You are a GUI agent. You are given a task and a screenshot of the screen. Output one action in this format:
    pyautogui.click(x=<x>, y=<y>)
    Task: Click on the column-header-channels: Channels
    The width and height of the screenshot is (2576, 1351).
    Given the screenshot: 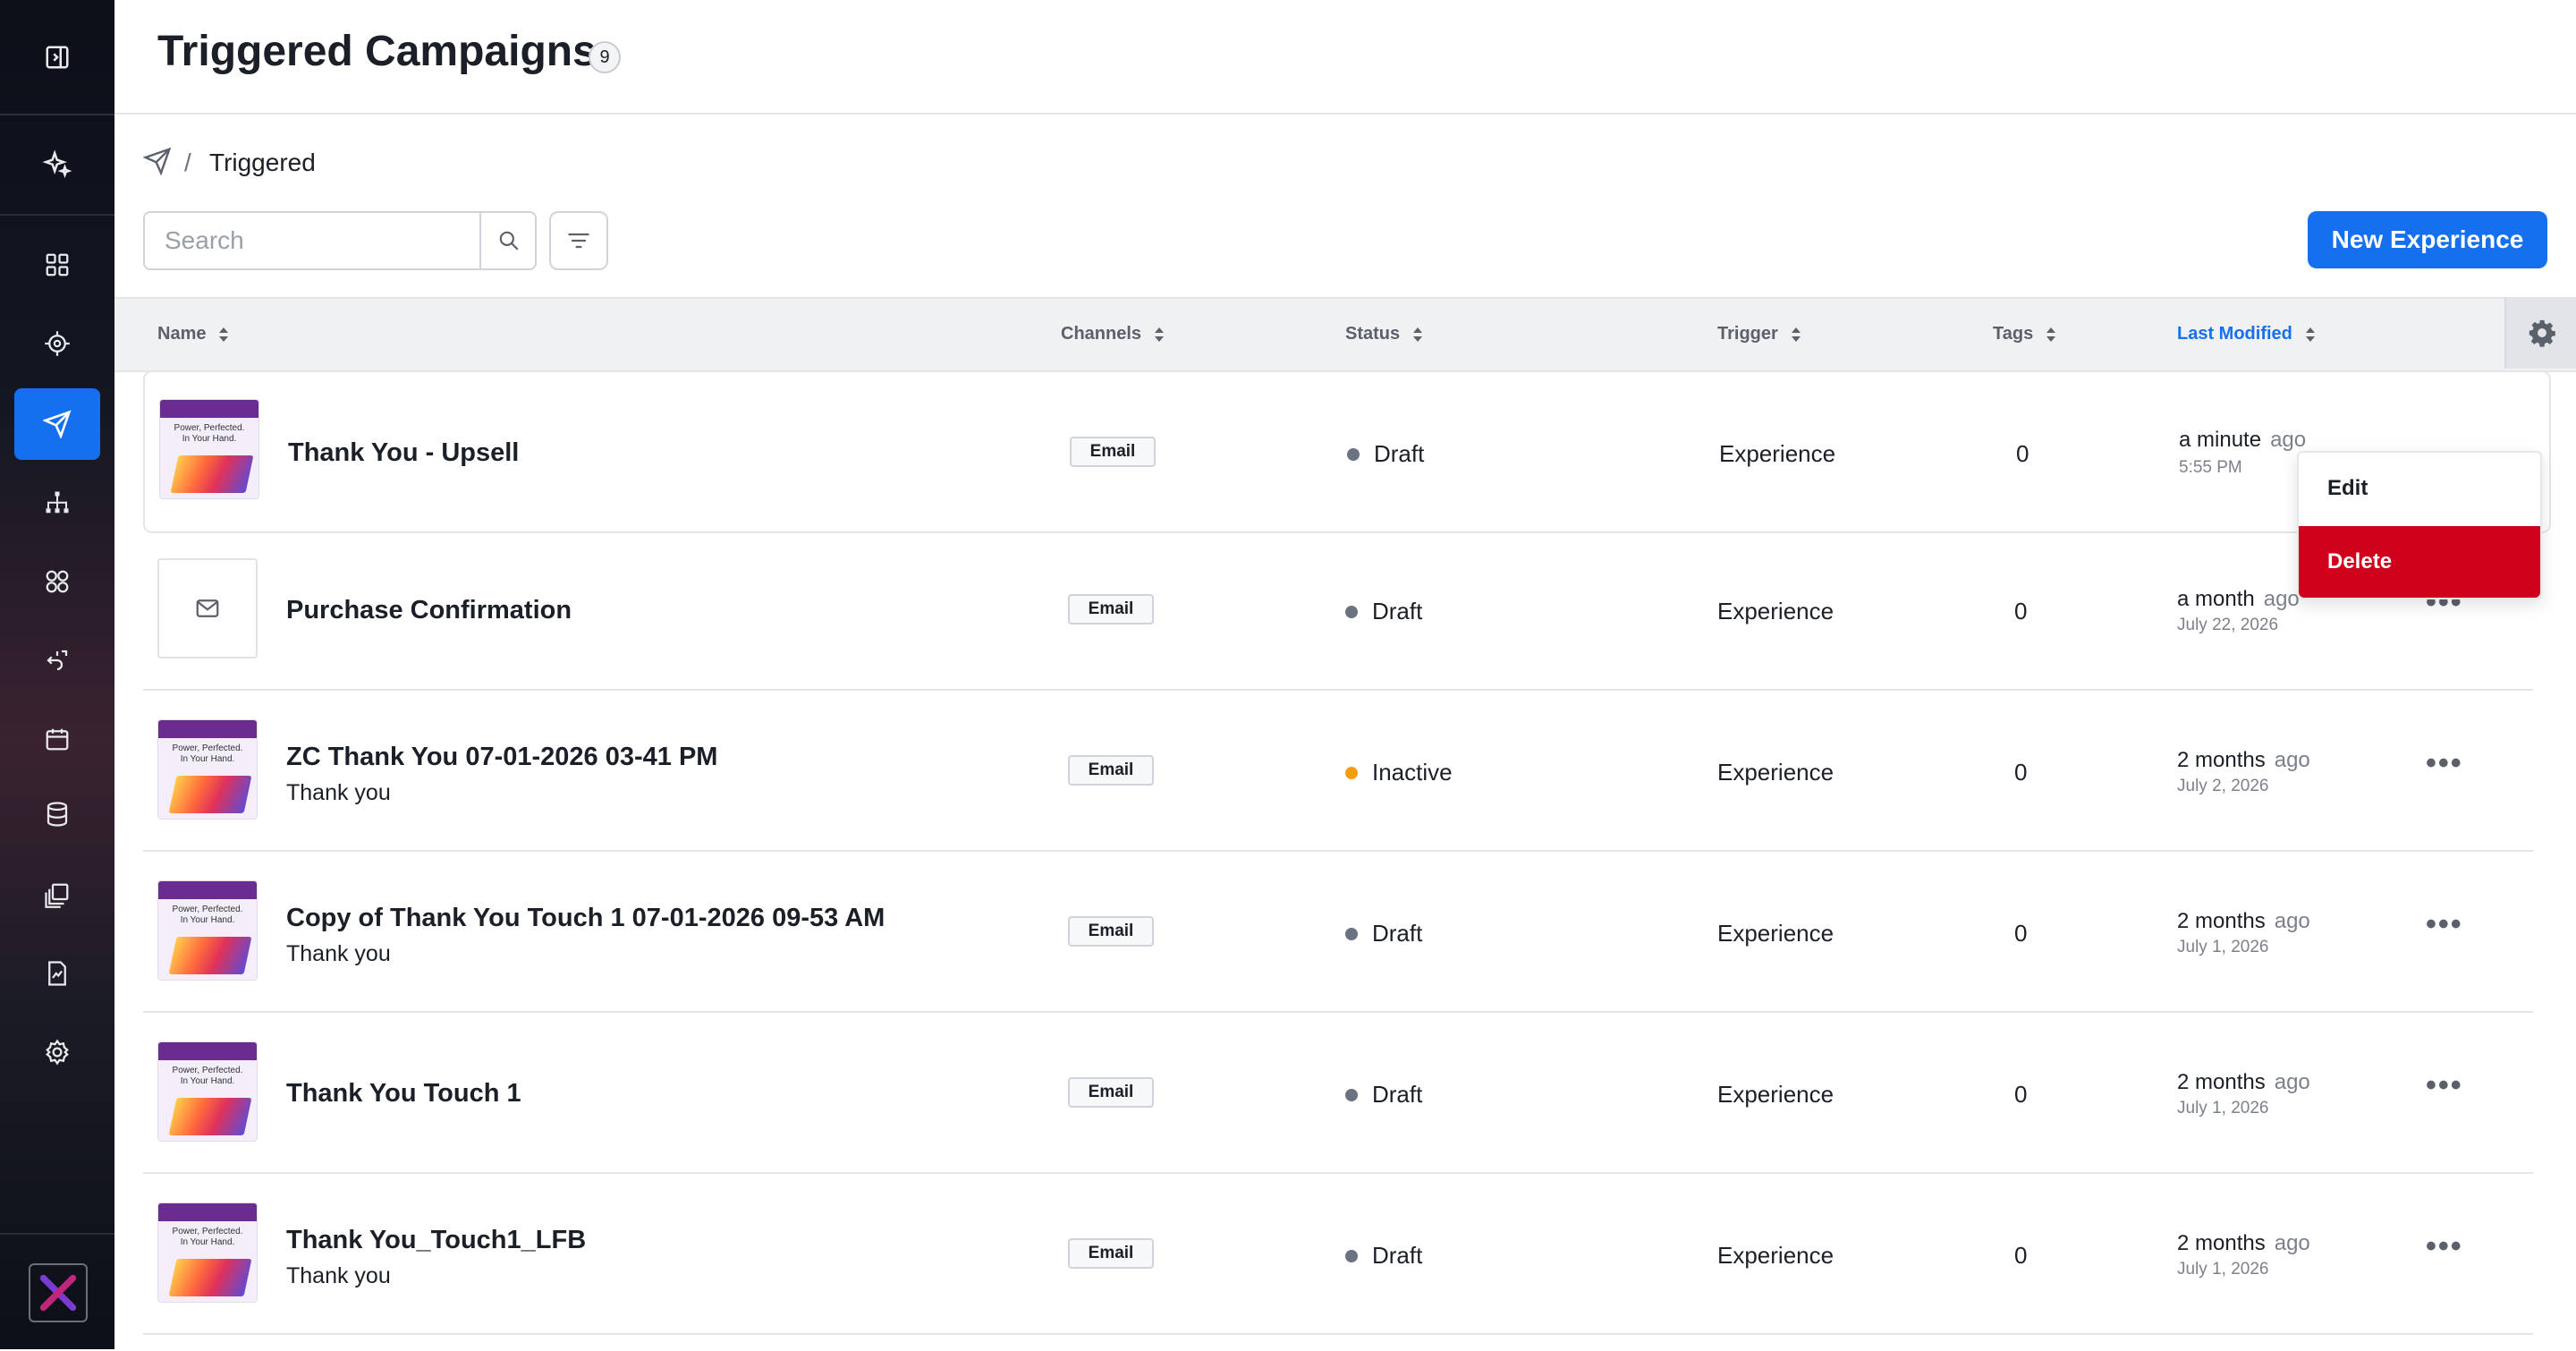 What is the action you would take?
    pyautogui.click(x=1113, y=334)
    